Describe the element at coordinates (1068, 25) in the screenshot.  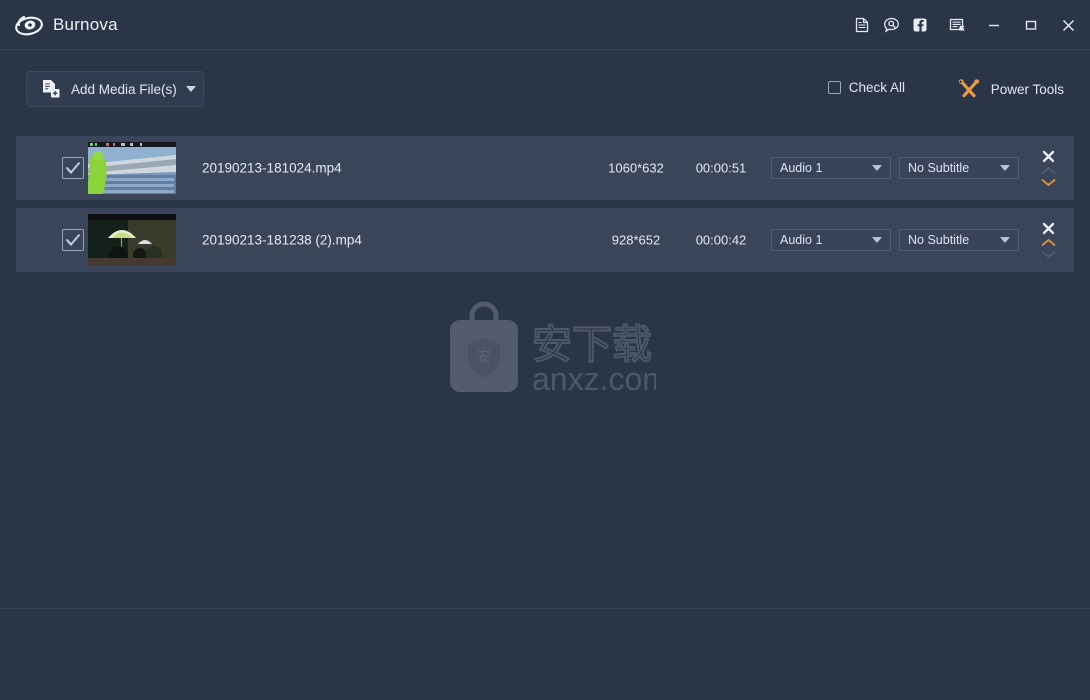
I see `close-button` at that location.